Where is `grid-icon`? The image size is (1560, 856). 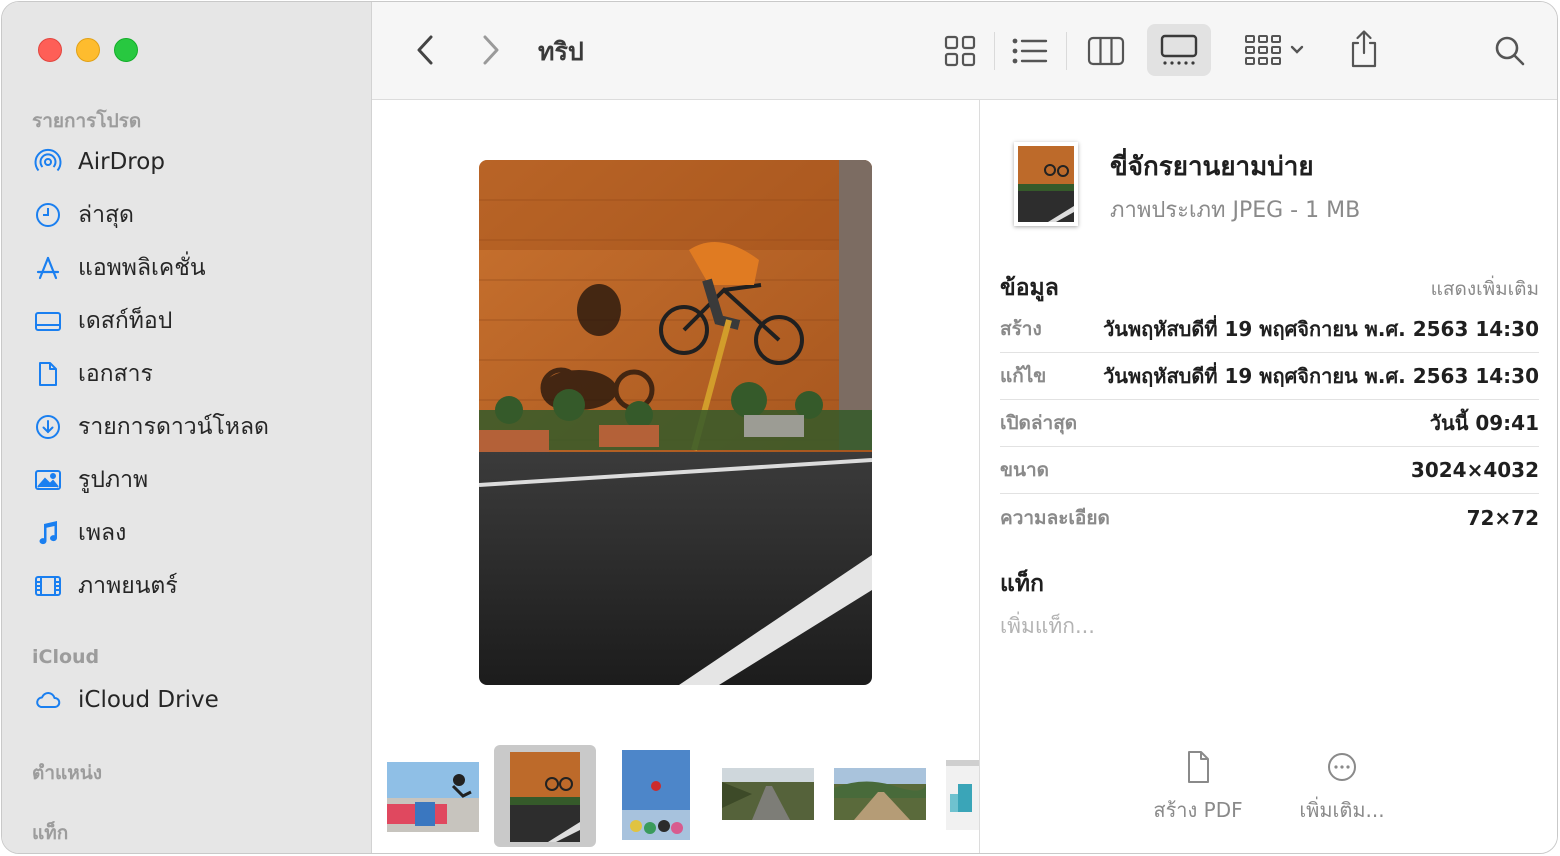
grid-icon is located at coordinates (960, 51).